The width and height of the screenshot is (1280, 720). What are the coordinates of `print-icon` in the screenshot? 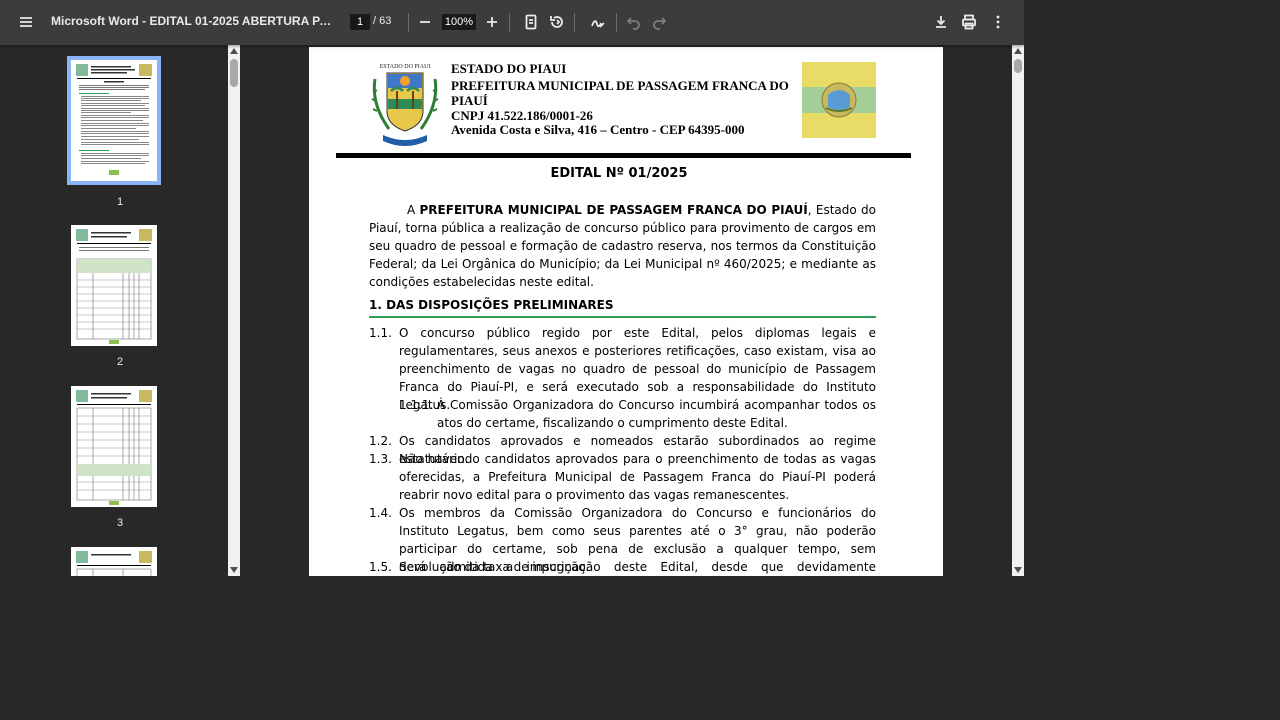 It's located at (969, 22).